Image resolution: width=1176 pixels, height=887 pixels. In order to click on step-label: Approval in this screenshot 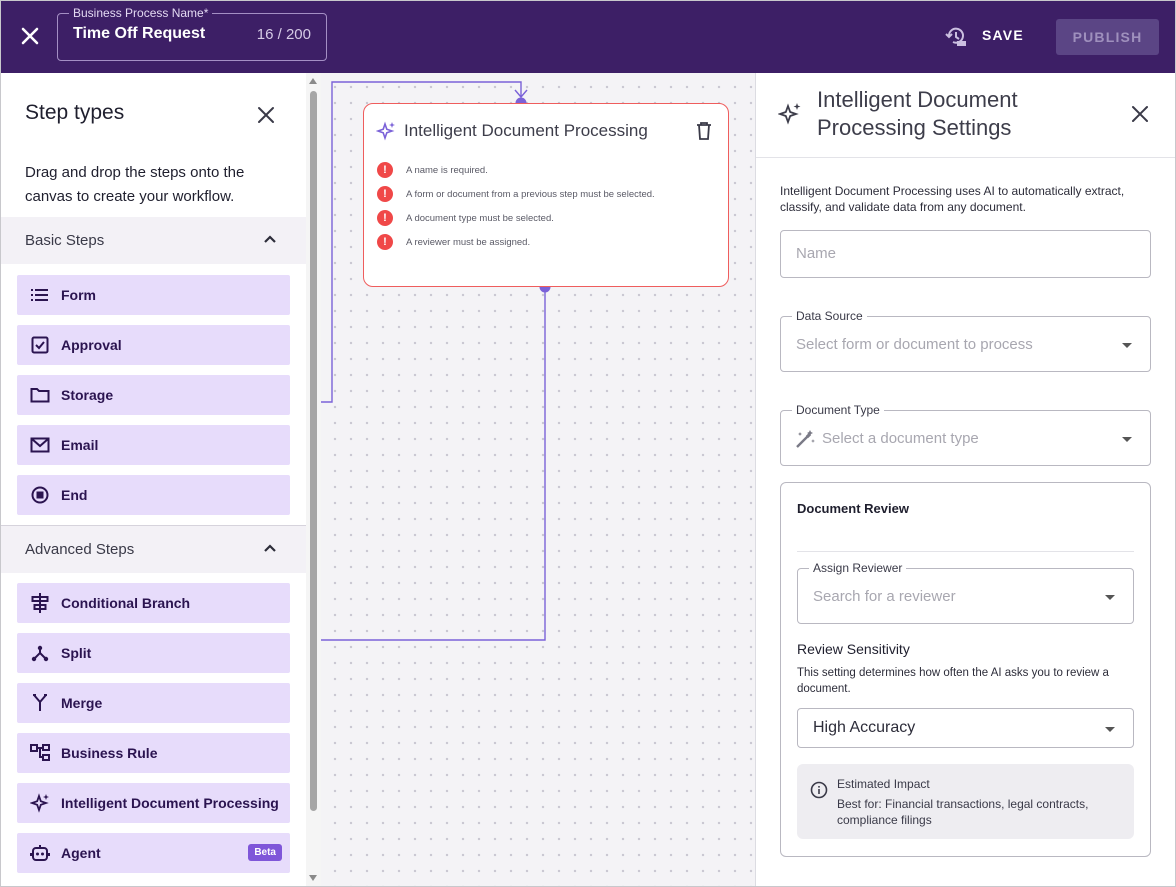, I will do `click(91, 345)`.